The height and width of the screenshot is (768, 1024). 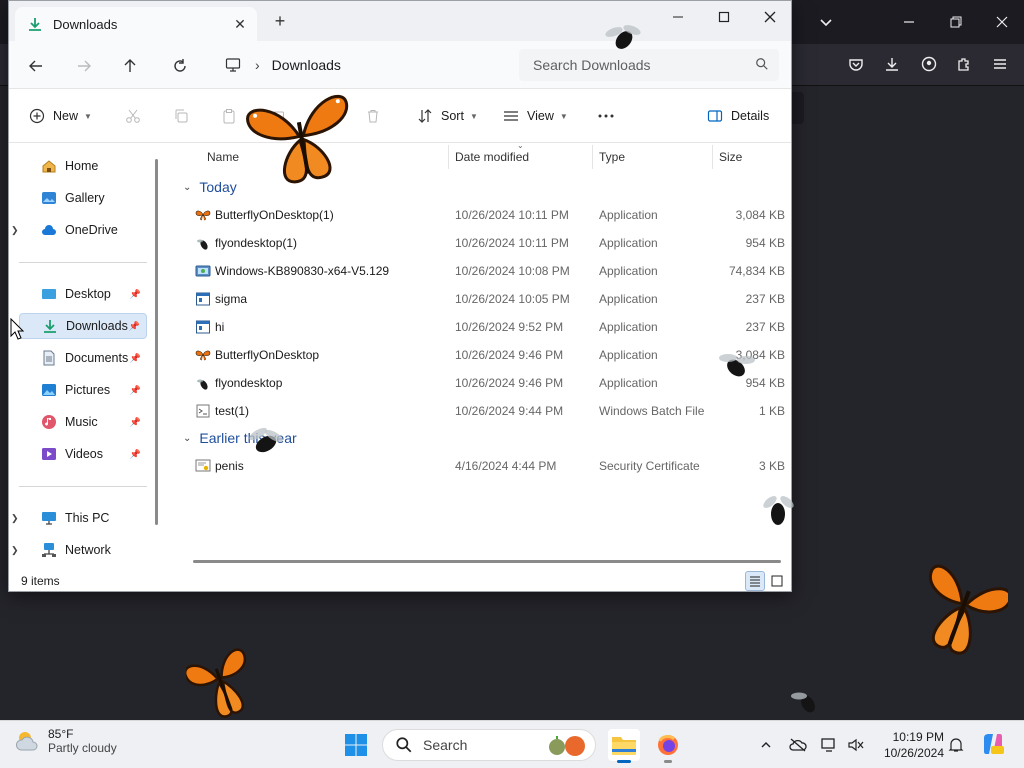 What do you see at coordinates (280, 21) in the screenshot?
I see `new-tab-button: +` at bounding box center [280, 21].